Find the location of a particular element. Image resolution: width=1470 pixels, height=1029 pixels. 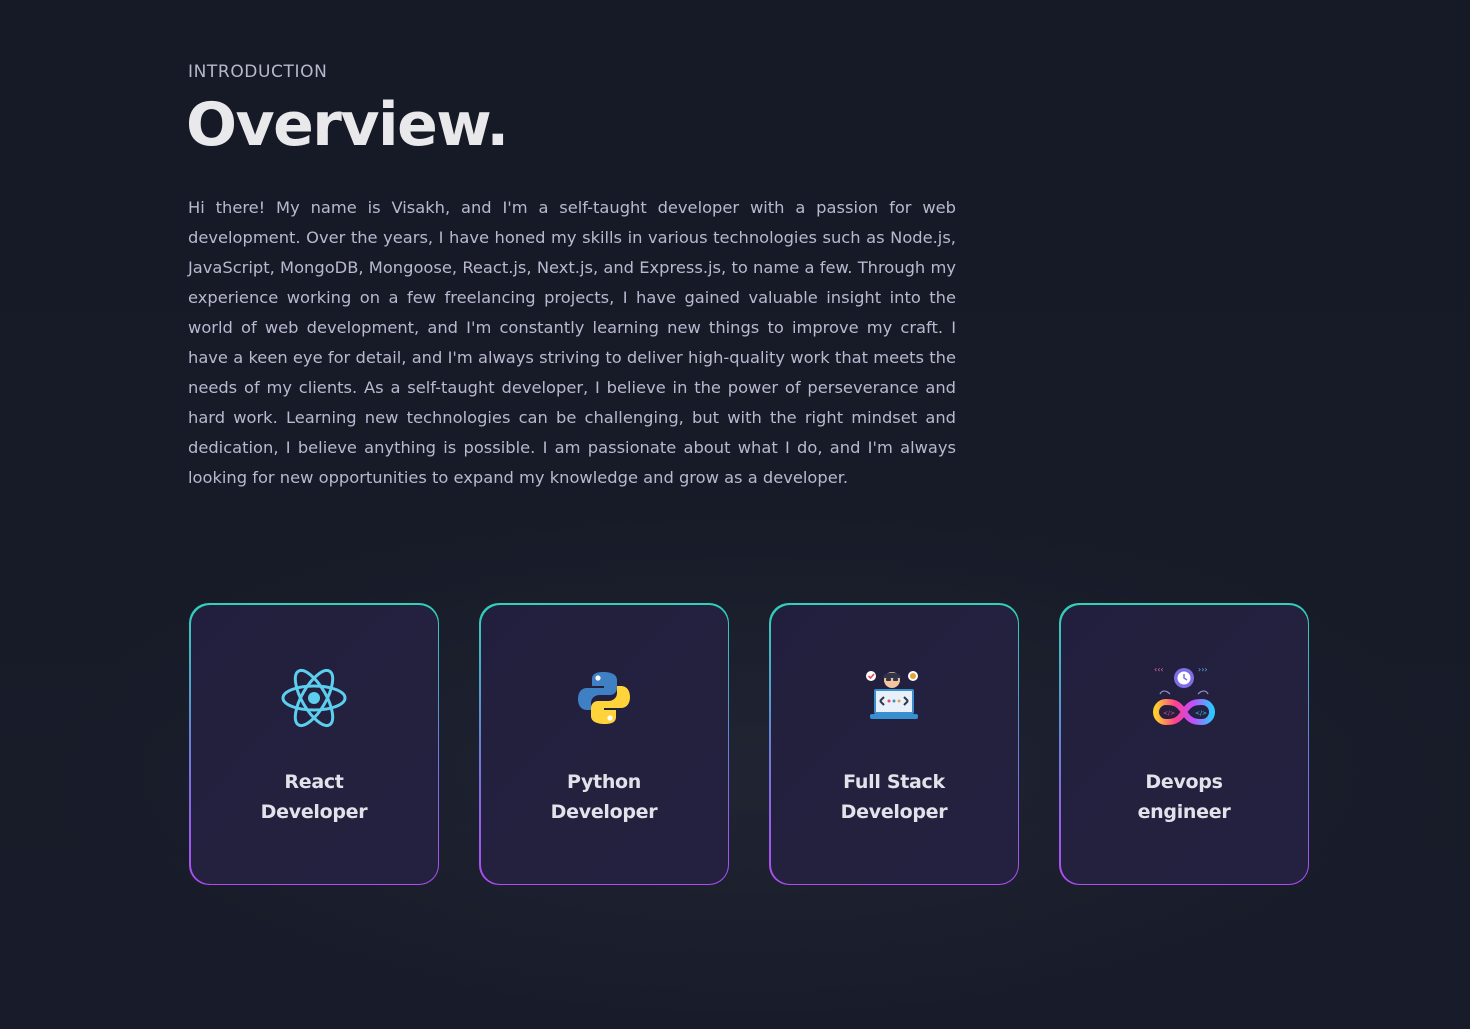

service-card-full-stack: Full Stack Developer is located at coordinates (894, 744).